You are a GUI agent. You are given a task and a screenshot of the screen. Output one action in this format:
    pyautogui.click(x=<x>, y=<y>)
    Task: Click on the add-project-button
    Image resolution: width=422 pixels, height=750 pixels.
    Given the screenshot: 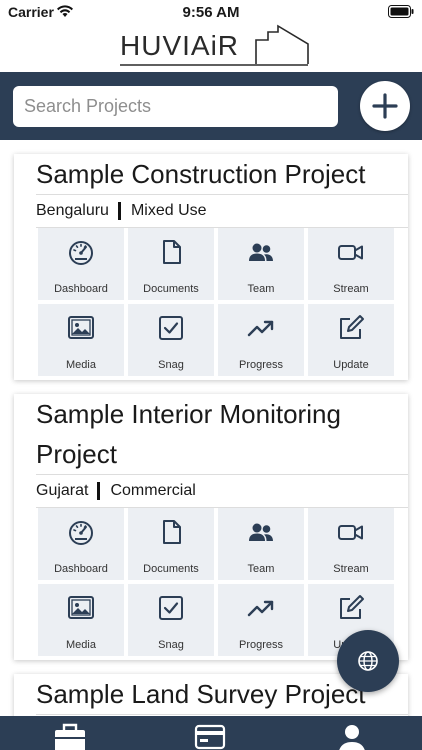 What is the action you would take?
    pyautogui.click(x=385, y=106)
    